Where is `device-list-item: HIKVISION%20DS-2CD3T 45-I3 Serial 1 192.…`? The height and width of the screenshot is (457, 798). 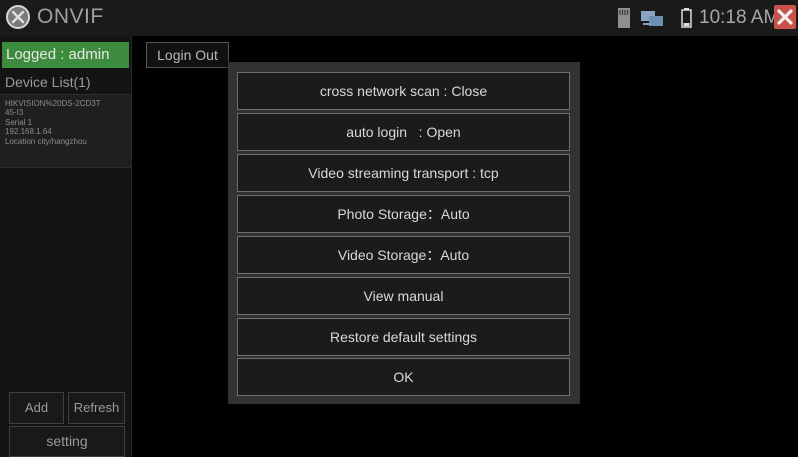
device-list-item: HIKVISION%20DS-2CD3T 45-I3 Serial 1 192.… is located at coordinates (65, 131).